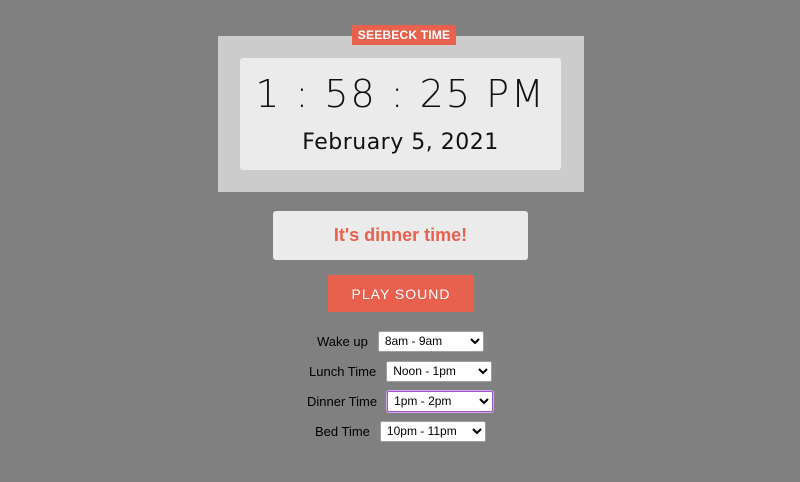 Image resolution: width=800 pixels, height=482 pixels. I want to click on bed-time-select: 10pm - 11pm, so click(432, 431).